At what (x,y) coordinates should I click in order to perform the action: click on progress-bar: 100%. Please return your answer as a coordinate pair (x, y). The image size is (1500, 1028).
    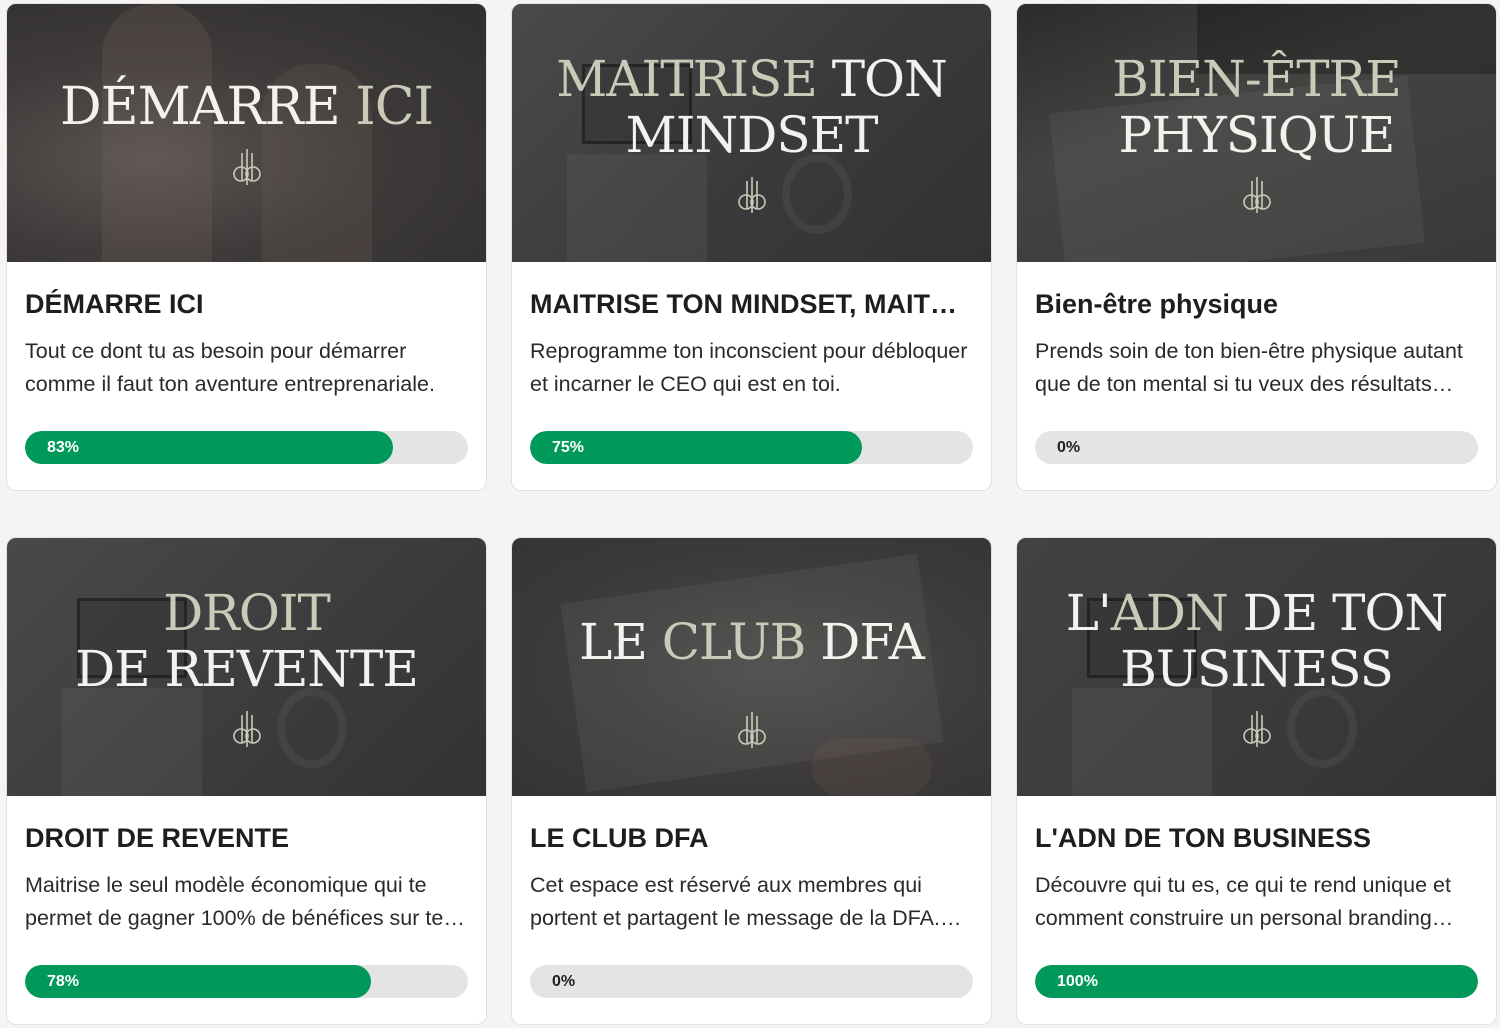
    Looking at the image, I should click on (1256, 981).